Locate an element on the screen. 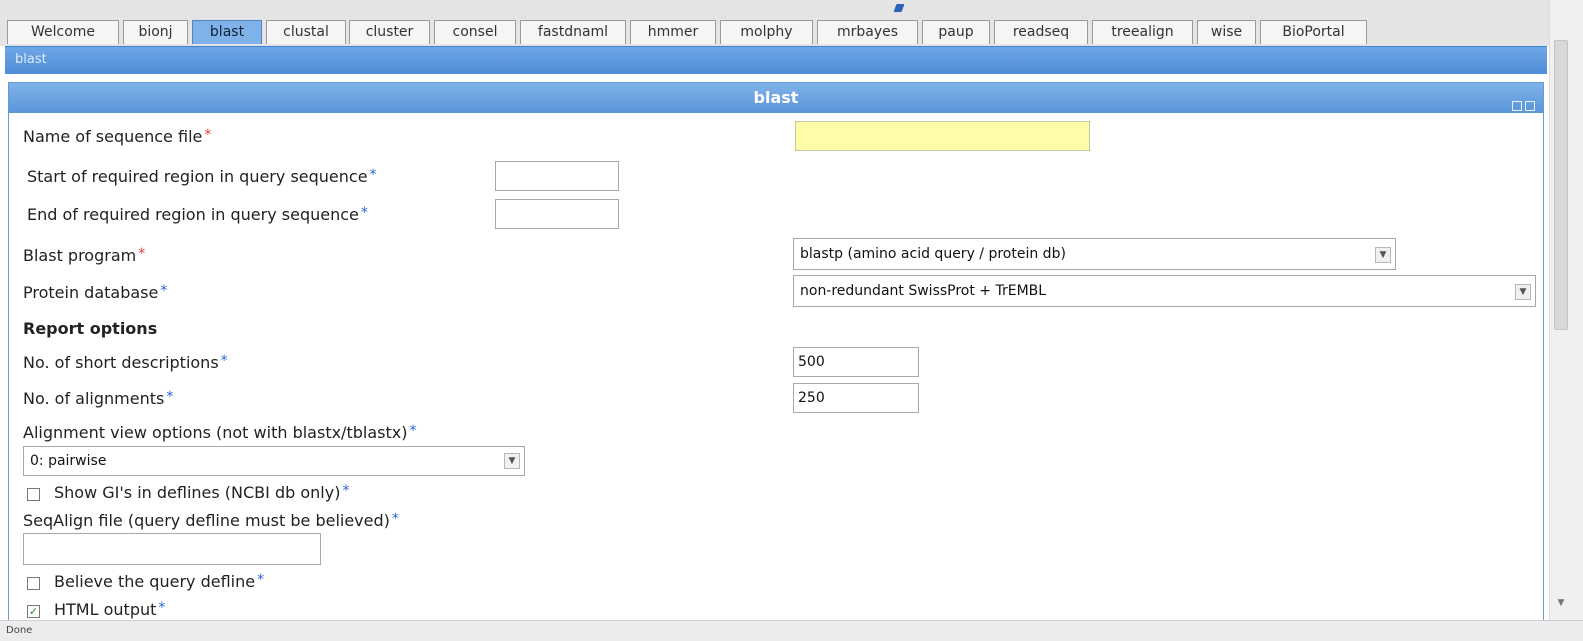  html-output-checkbox: ✓ is located at coordinates (33, 611).